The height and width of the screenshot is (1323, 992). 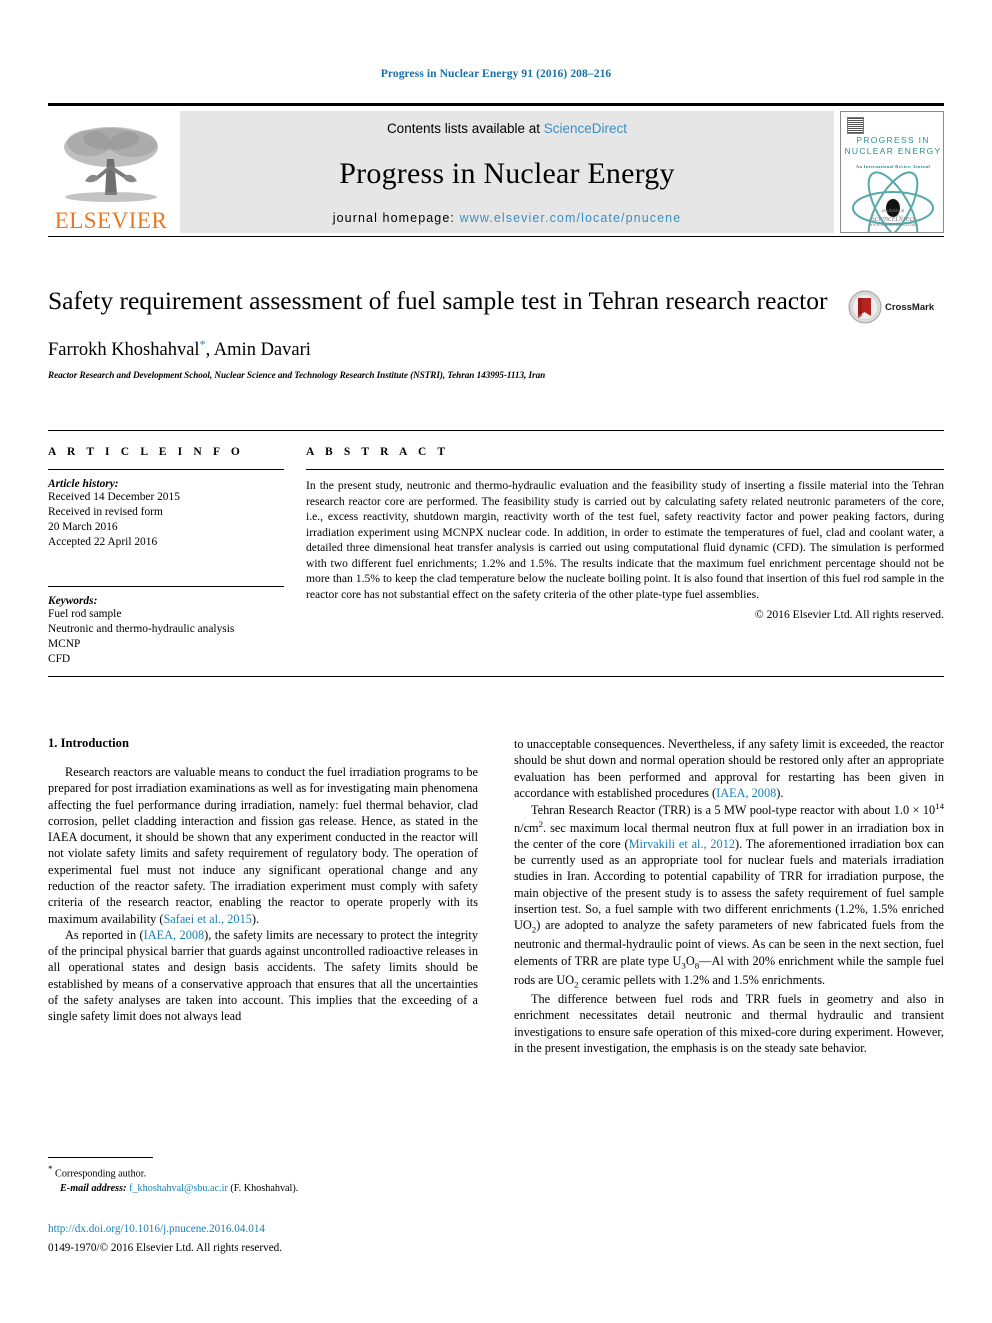 I want to click on keyword-item: Neutronic and thermo-hydraulic analysis, so click(x=141, y=629).